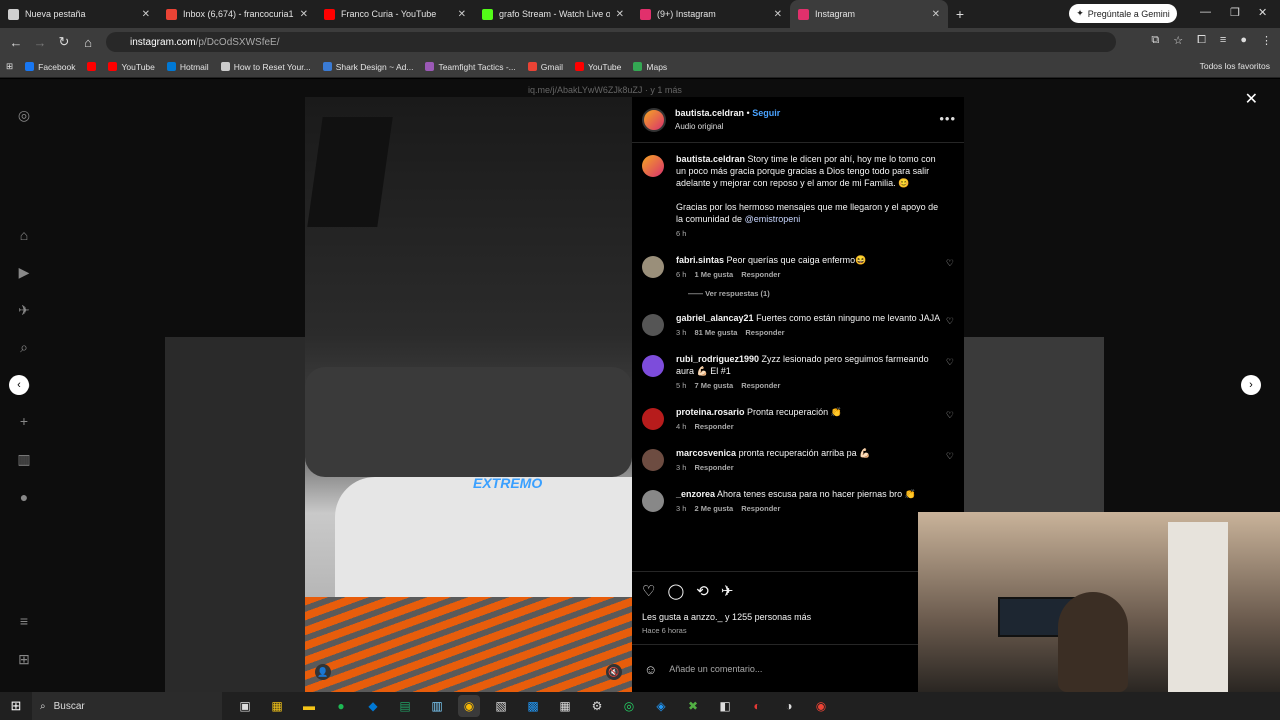 The height and width of the screenshot is (720, 1280). What do you see at coordinates (661, 706) in the screenshot?
I see `vscode-icon: ◈` at bounding box center [661, 706].